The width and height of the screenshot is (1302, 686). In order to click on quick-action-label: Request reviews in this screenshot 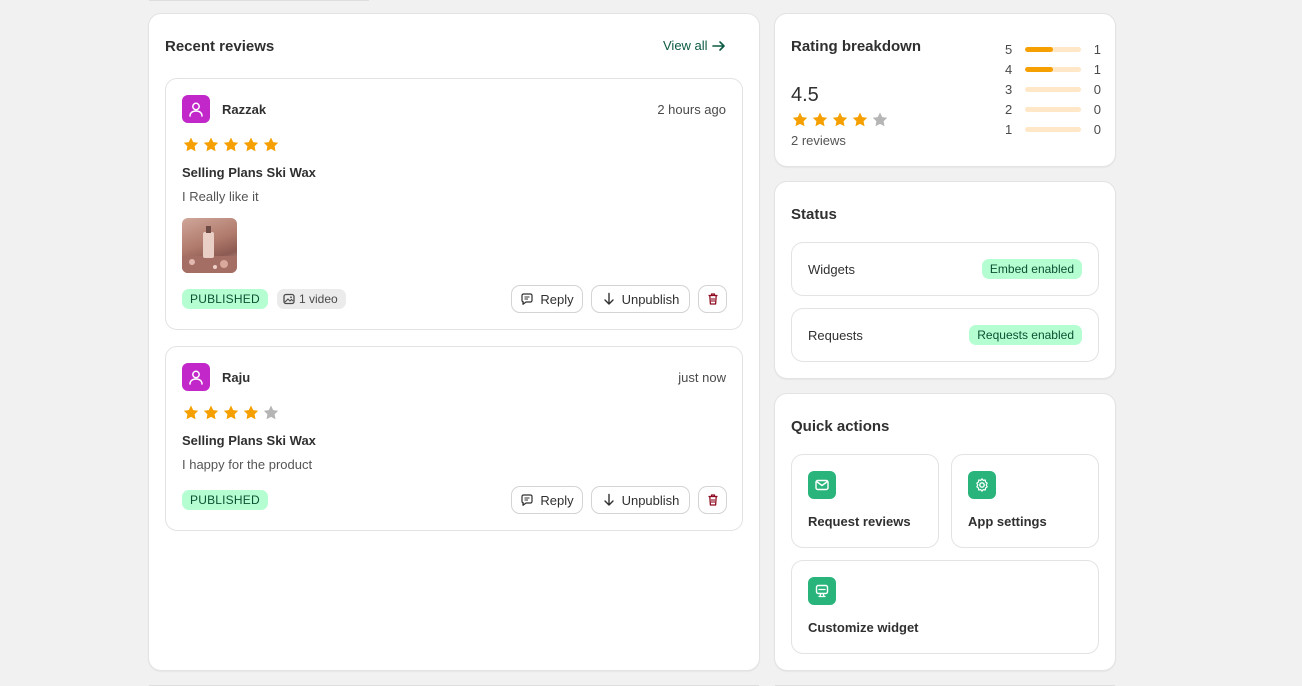, I will do `click(859, 521)`.